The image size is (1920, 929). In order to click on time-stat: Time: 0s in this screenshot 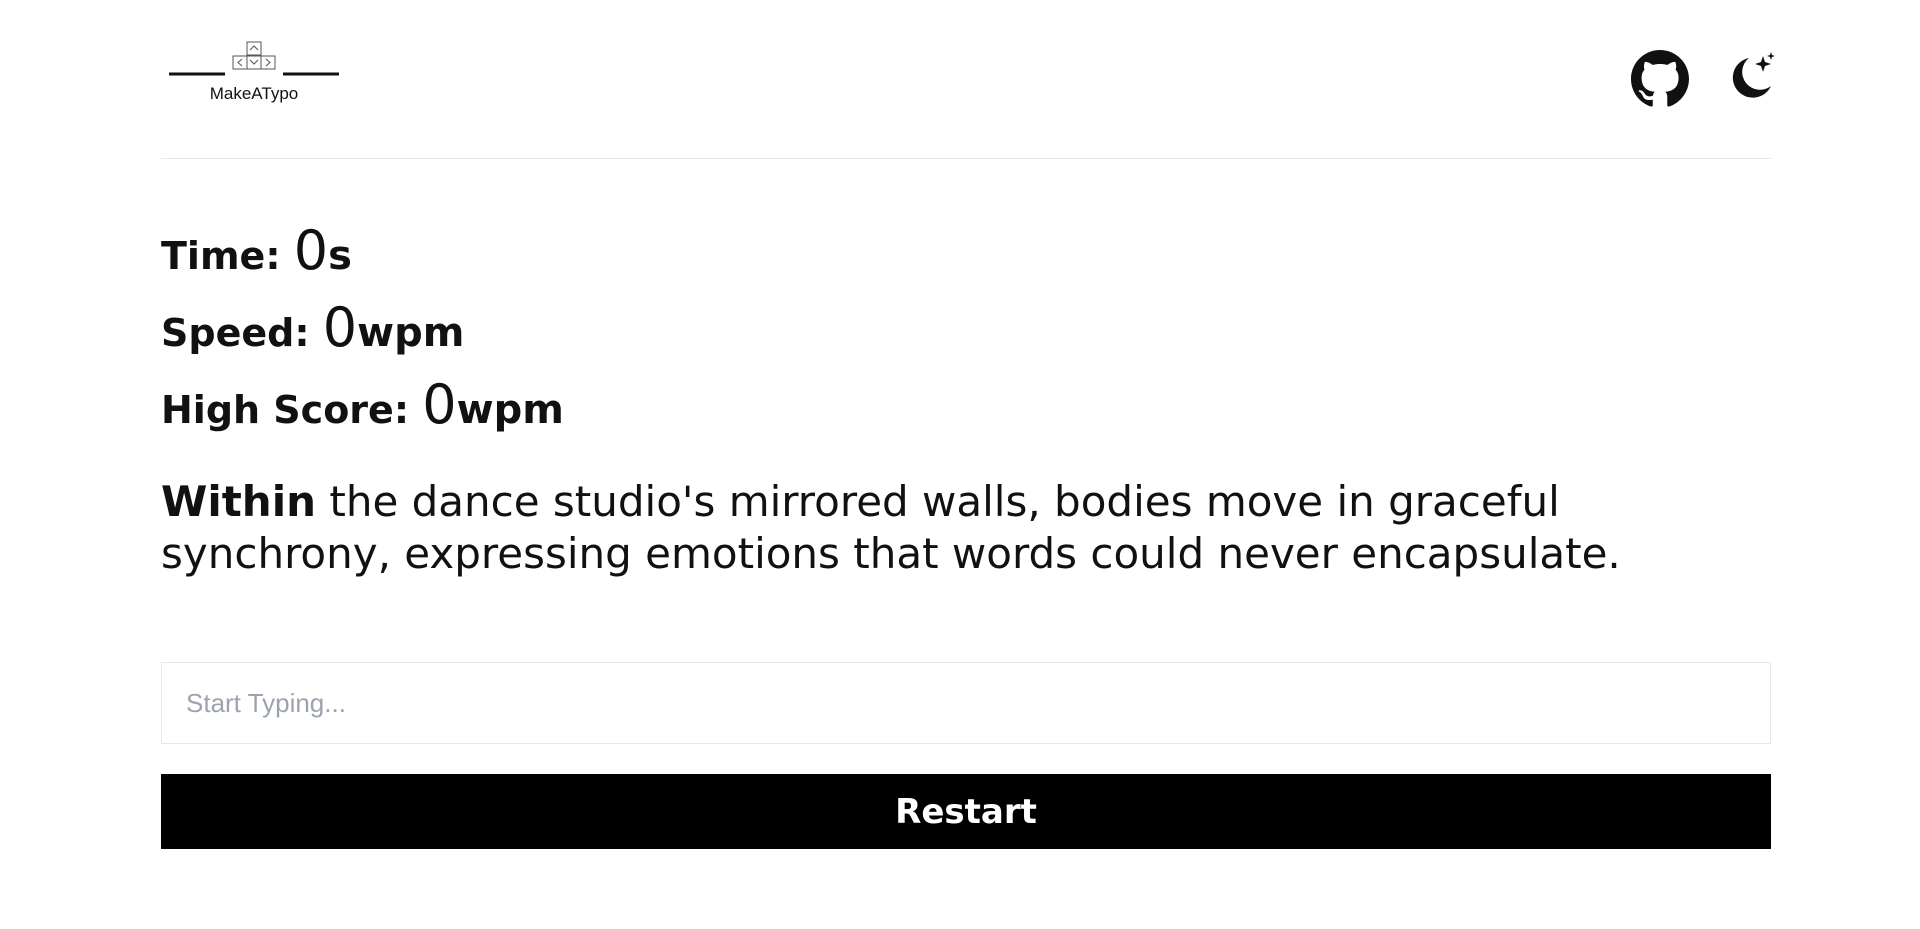, I will do `click(362, 250)`.